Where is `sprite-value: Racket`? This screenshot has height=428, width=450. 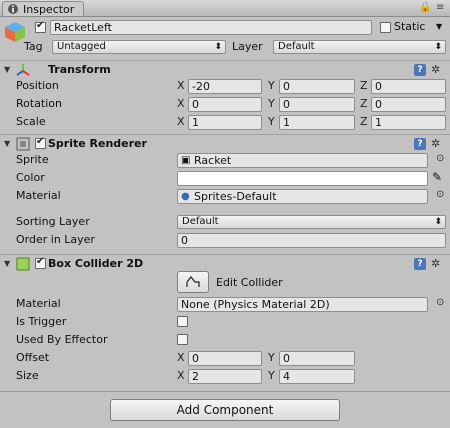 sprite-value: Racket is located at coordinates (213, 160).